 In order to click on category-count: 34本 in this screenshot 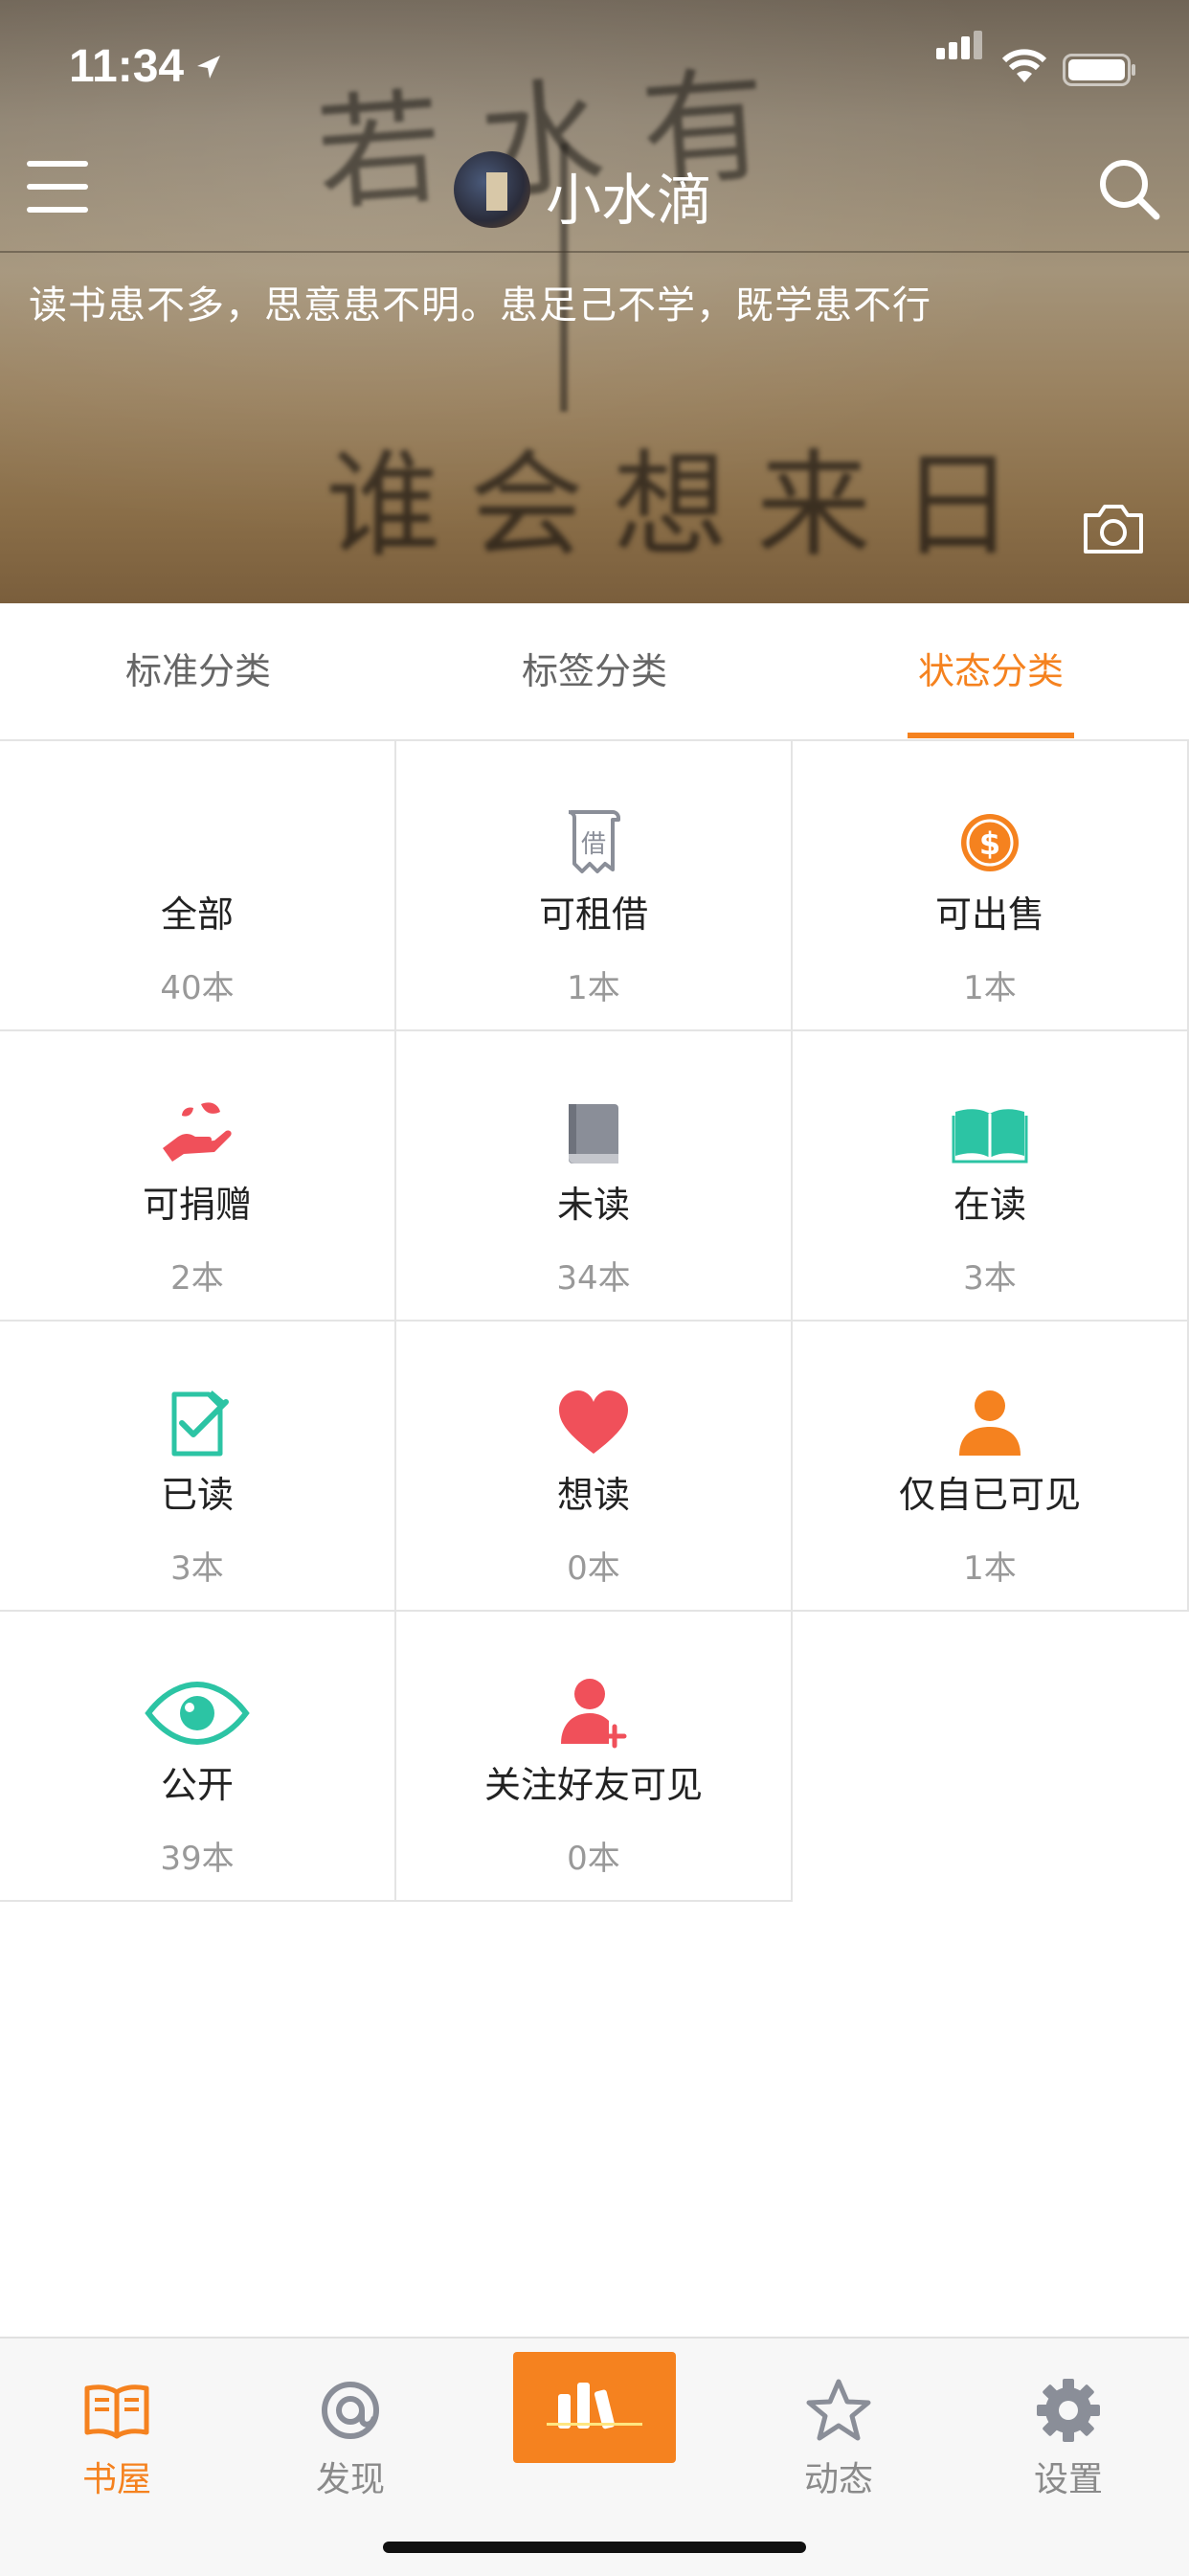, I will do `click(593, 1278)`.